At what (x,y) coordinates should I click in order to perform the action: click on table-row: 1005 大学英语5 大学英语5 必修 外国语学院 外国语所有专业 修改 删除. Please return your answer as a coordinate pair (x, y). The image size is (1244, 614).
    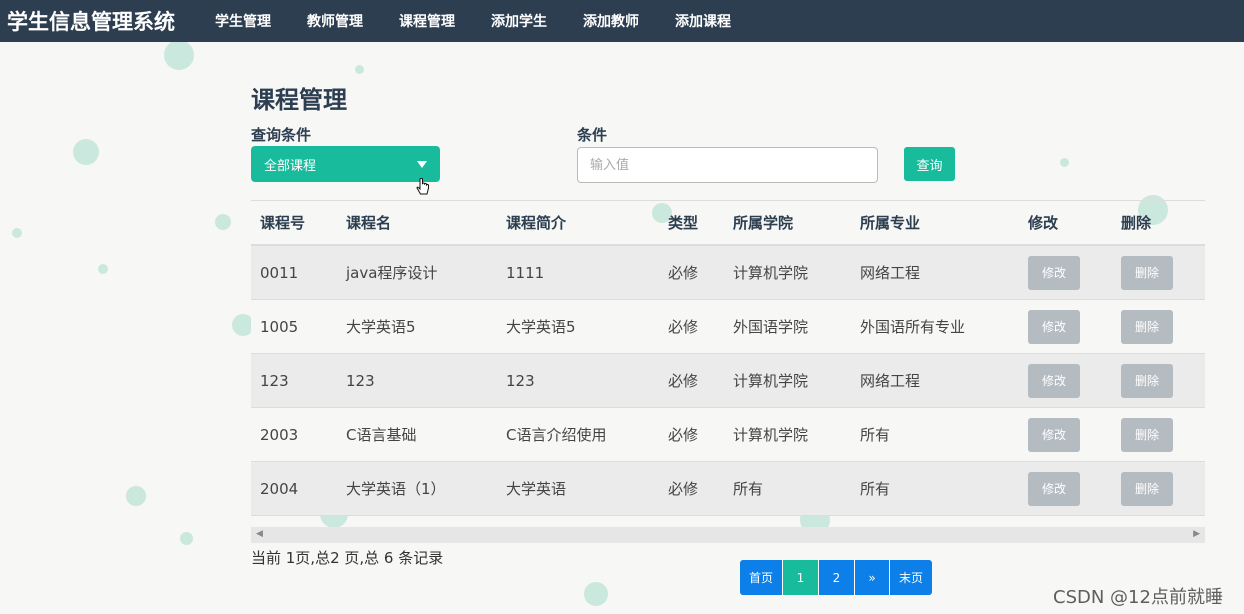
    Looking at the image, I should click on (728, 327).